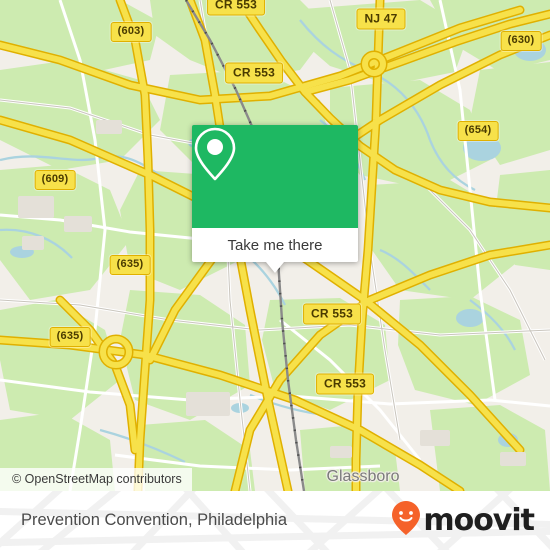 This screenshot has width=550, height=550. Describe the element at coordinates (479, 520) in the screenshot. I see `moovit-wordmark: moovit` at that location.